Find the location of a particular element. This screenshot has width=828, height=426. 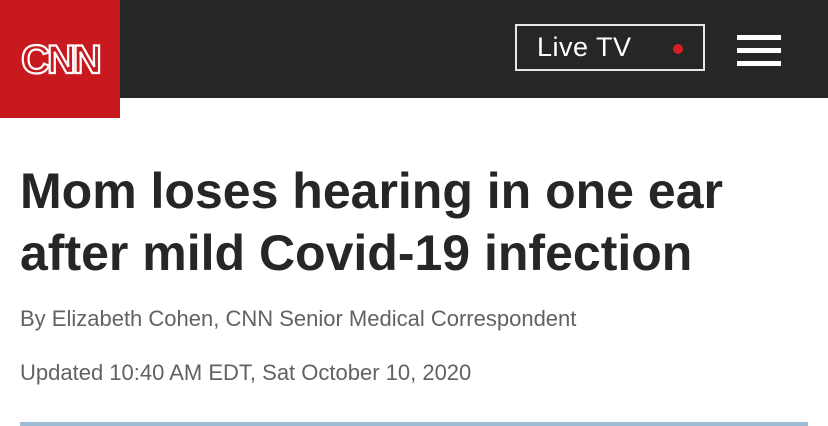

cnn-logo: CNN is located at coordinates (60, 59).